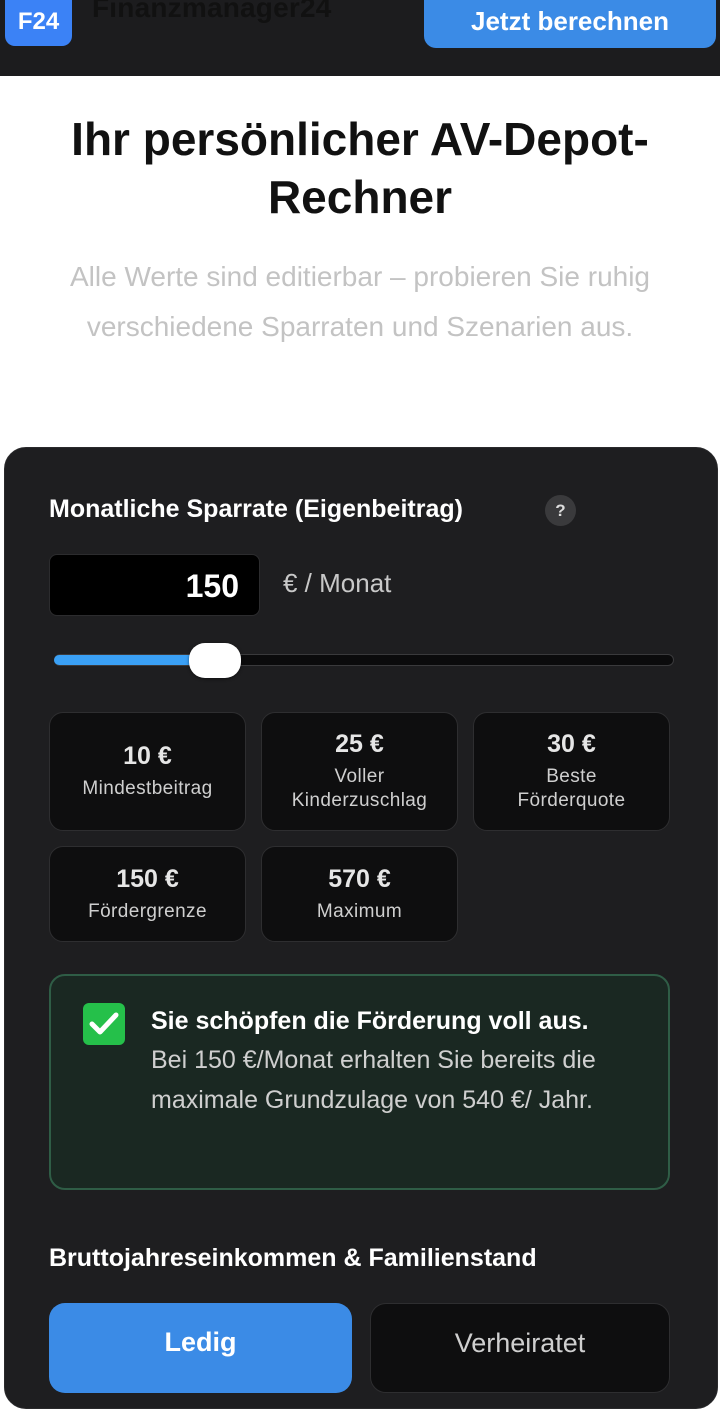 Image resolution: width=720 pixels, height=1409 pixels. What do you see at coordinates (360, 38) in the screenshot?
I see `top-navigation-bar: F24 Finanzmanager24 Jetzt berechnen` at bounding box center [360, 38].